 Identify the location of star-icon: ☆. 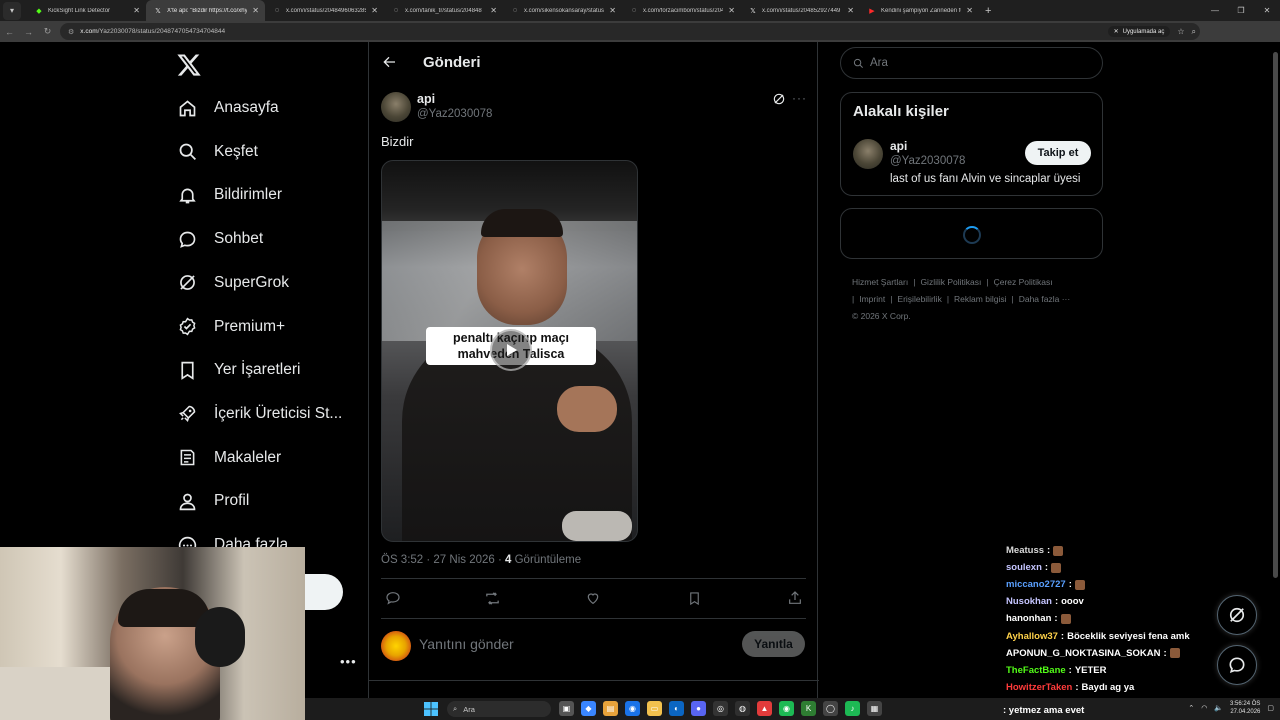
(1180, 31).